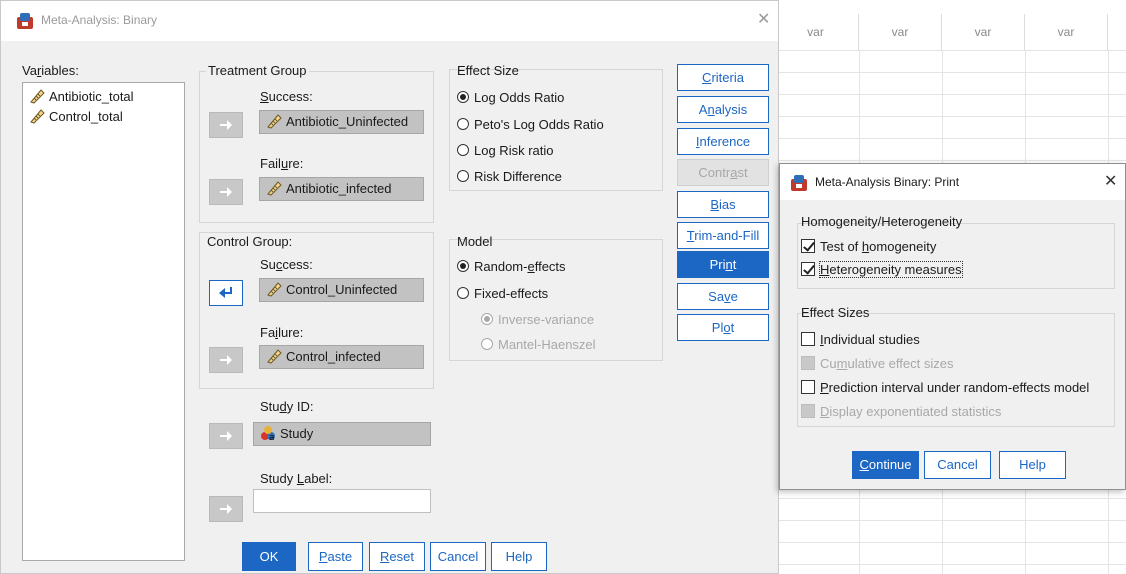 Image resolution: width=1126 pixels, height=574 pixels. I want to click on fixed-effects-radio: Fixed-effects, so click(502, 294).